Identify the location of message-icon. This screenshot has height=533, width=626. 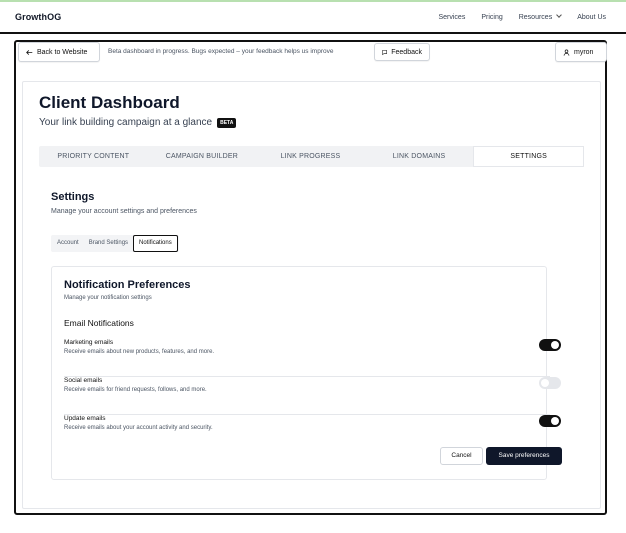
(384, 52).